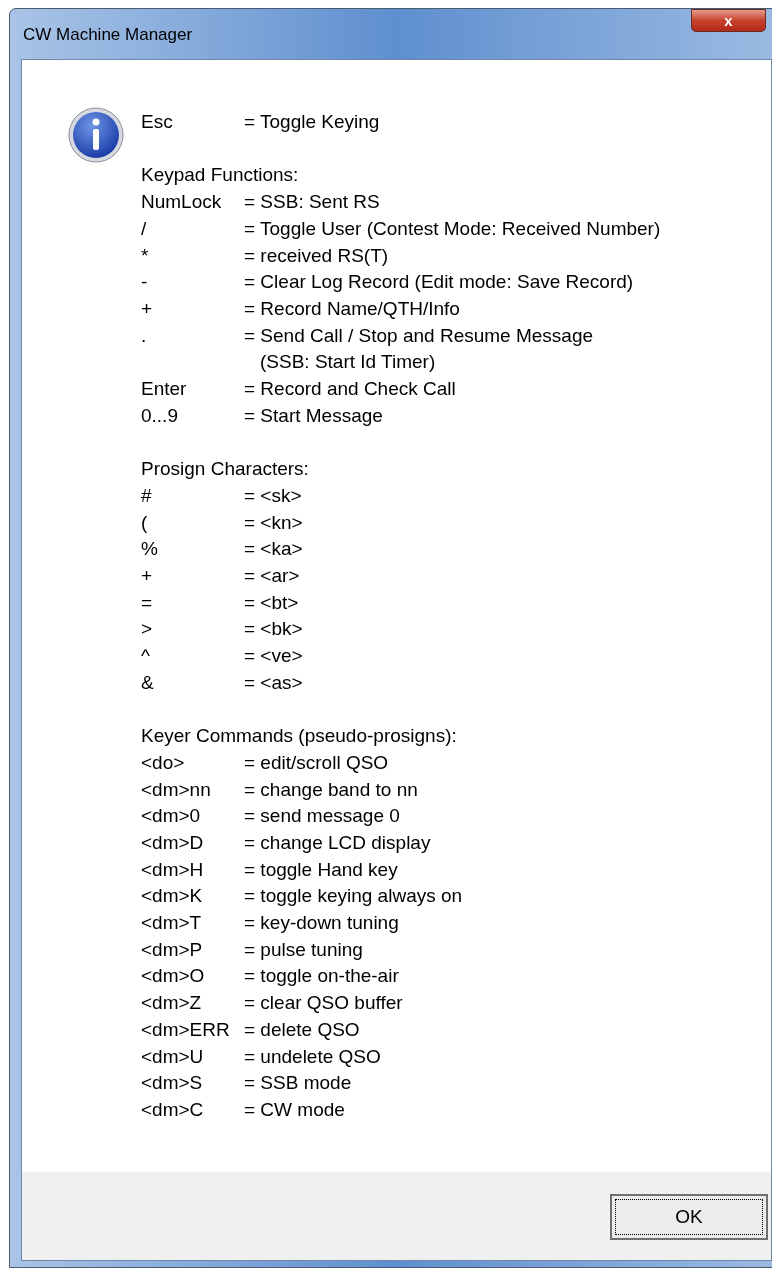 Image resolution: width=772 pixels, height=1268 pixels. I want to click on key-description: = received RS(T), so click(316, 255).